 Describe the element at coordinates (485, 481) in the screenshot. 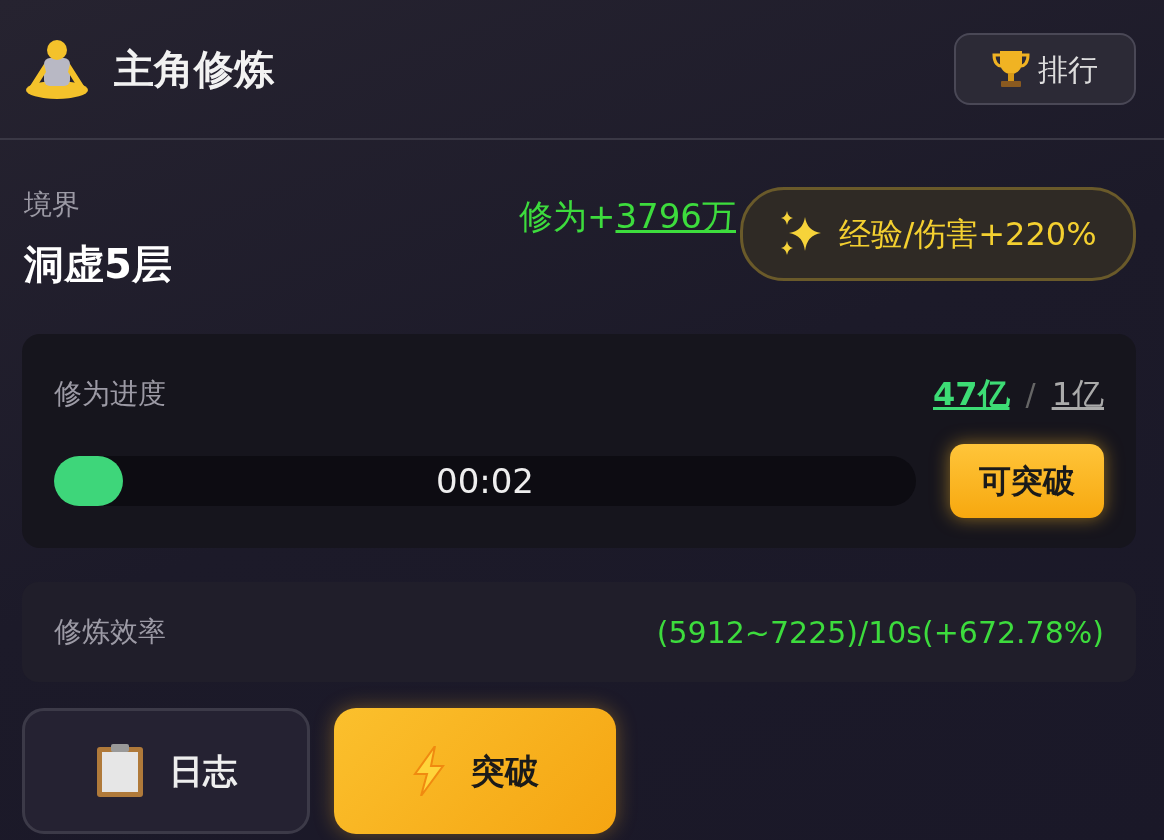

I see `timer: 00:02` at that location.